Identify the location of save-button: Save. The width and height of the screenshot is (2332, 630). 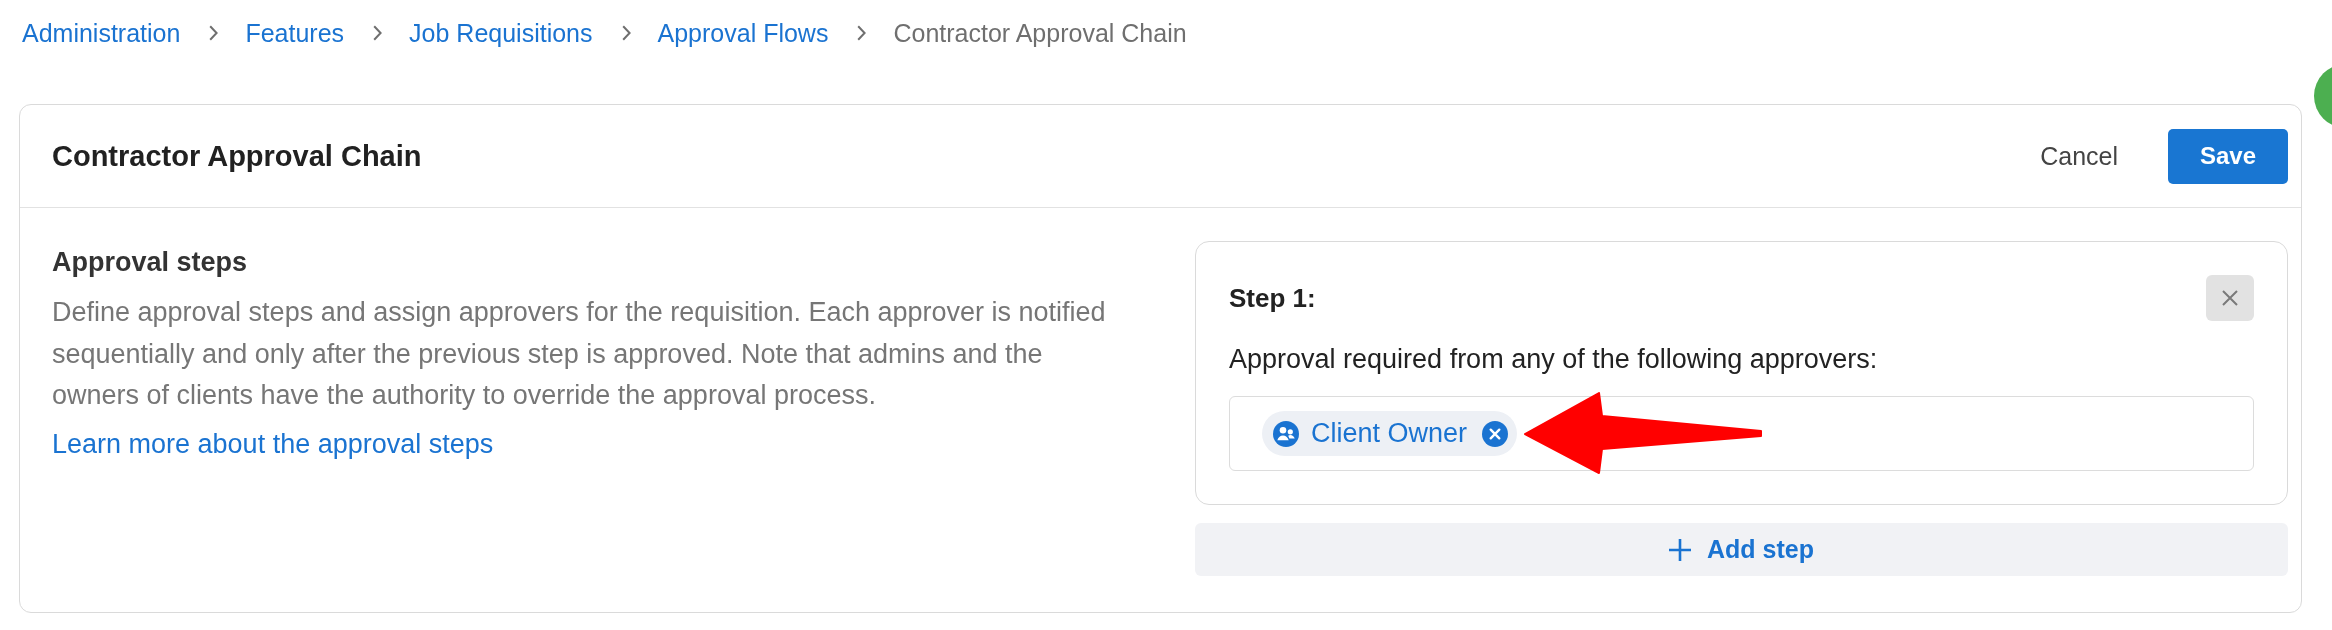
(2228, 156).